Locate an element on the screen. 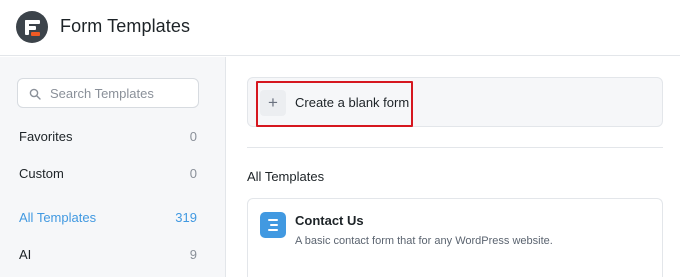  sidebar-item-label: Favorites is located at coordinates (46, 136).